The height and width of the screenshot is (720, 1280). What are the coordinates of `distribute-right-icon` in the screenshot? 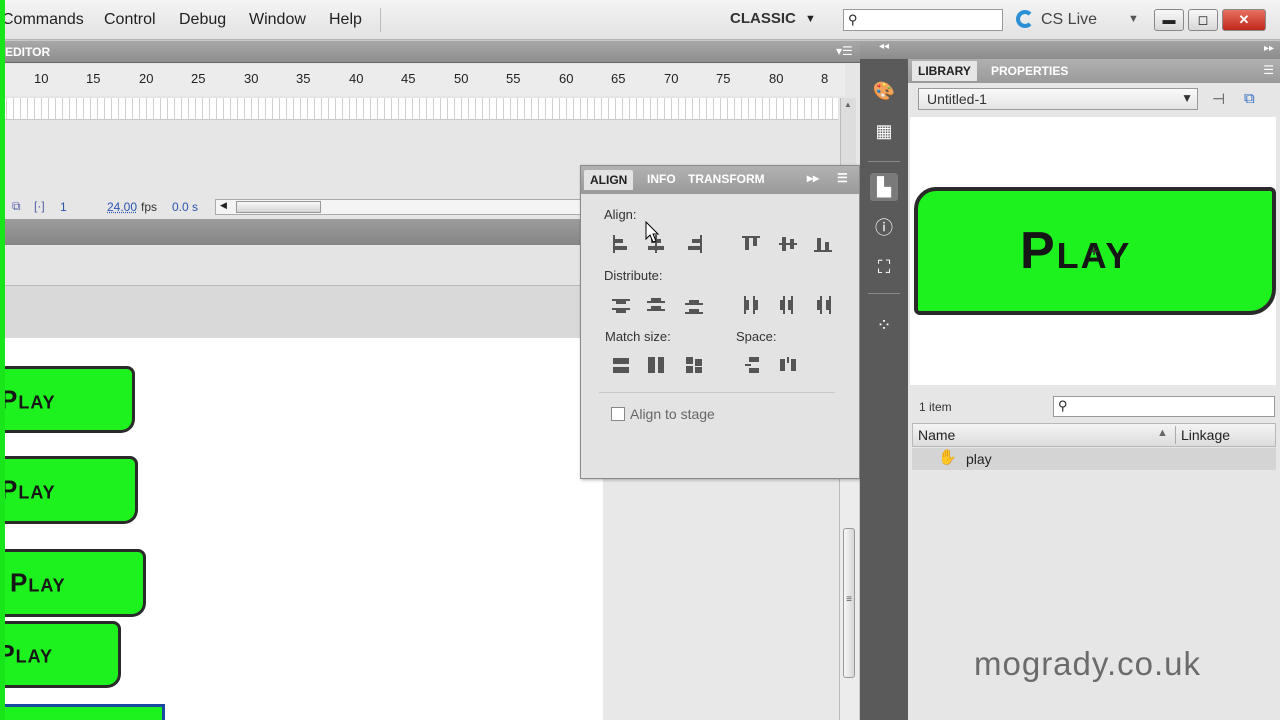 It's located at (823, 305).